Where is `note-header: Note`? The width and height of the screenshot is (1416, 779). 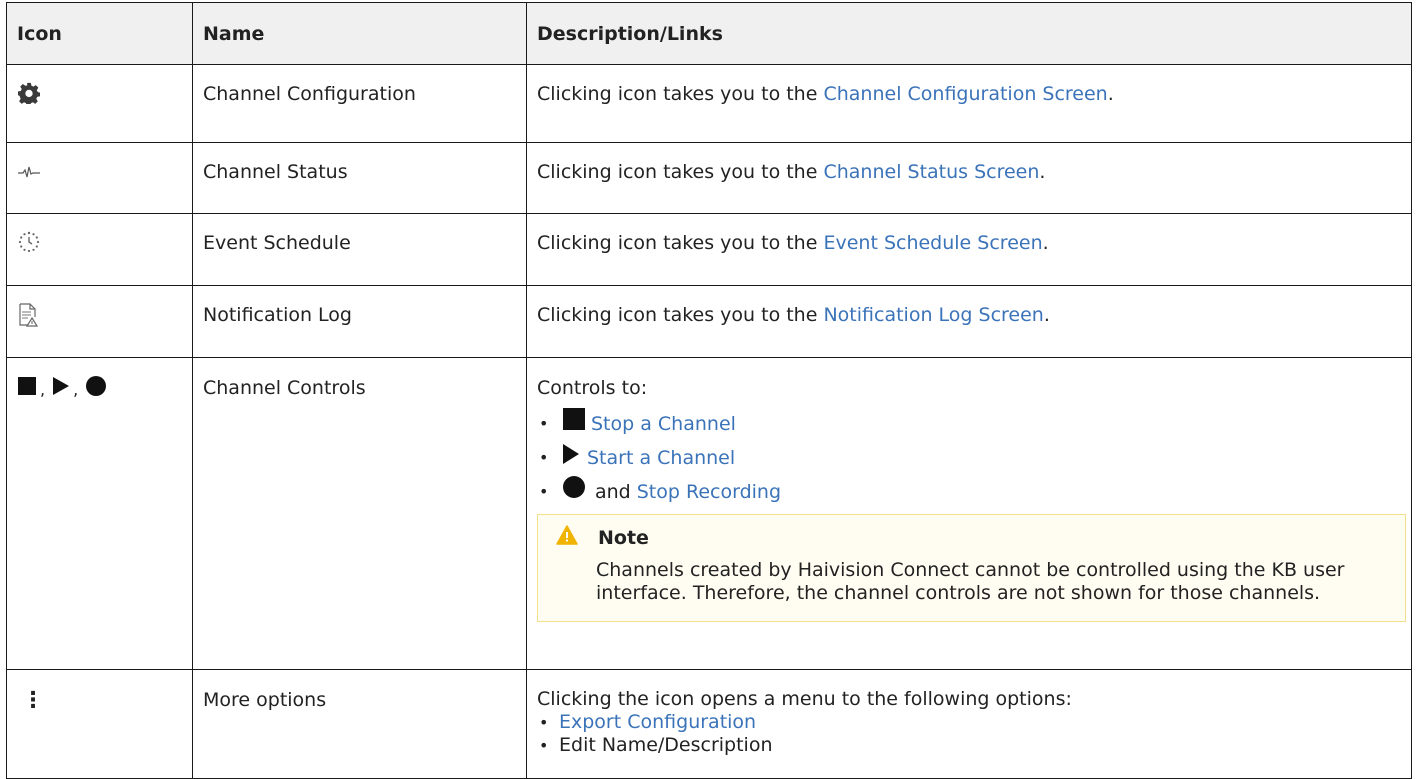 note-header: Note is located at coordinates (971, 538).